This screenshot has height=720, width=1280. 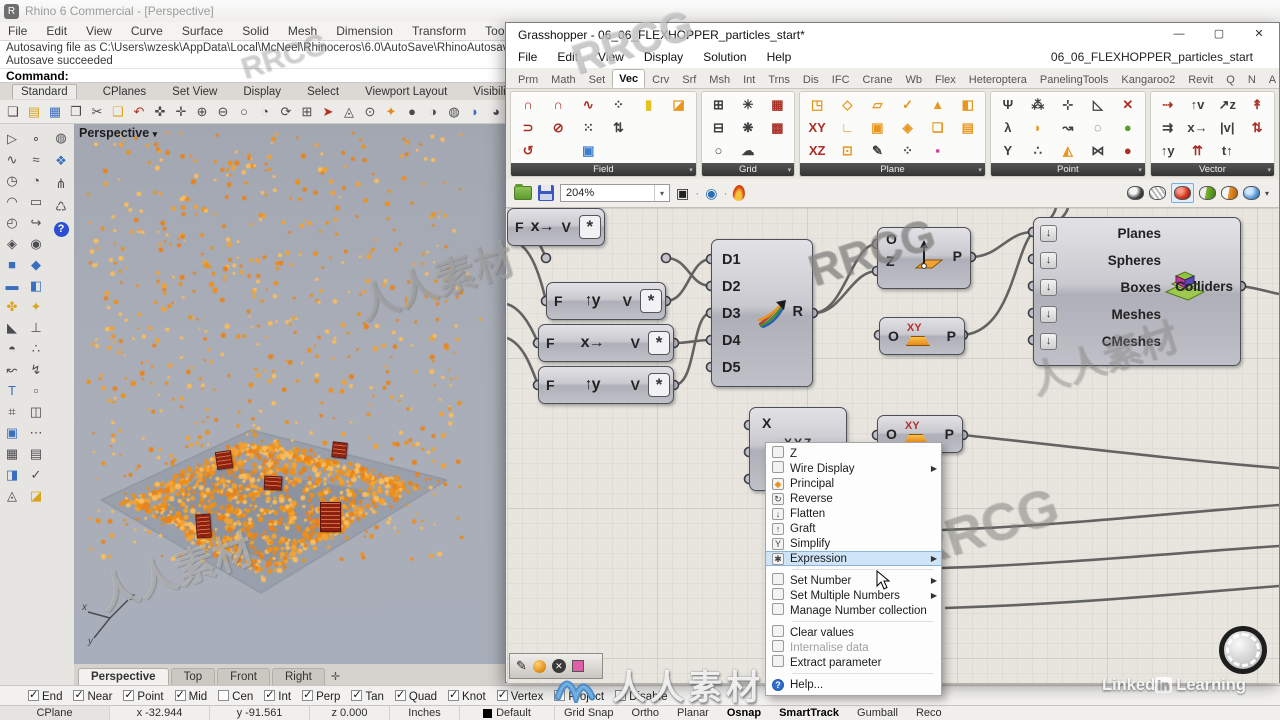 What do you see at coordinates (56, 31) in the screenshot?
I see `rhino-menu-item: Edit` at bounding box center [56, 31].